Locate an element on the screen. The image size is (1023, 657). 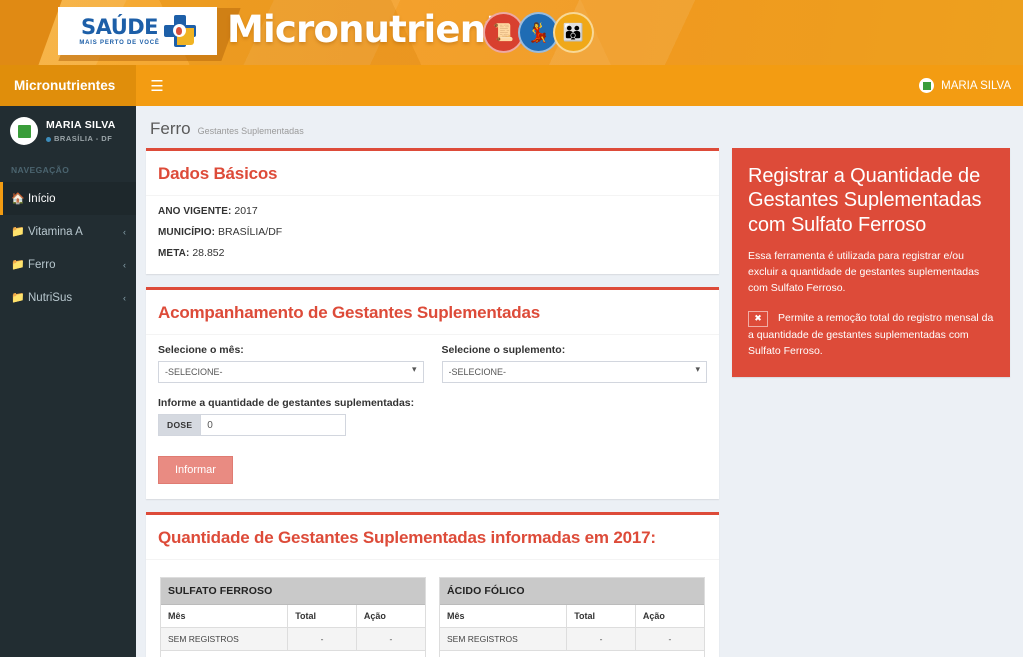
dados-basicos-title: Dados Básicos is located at coordinates (218, 173).